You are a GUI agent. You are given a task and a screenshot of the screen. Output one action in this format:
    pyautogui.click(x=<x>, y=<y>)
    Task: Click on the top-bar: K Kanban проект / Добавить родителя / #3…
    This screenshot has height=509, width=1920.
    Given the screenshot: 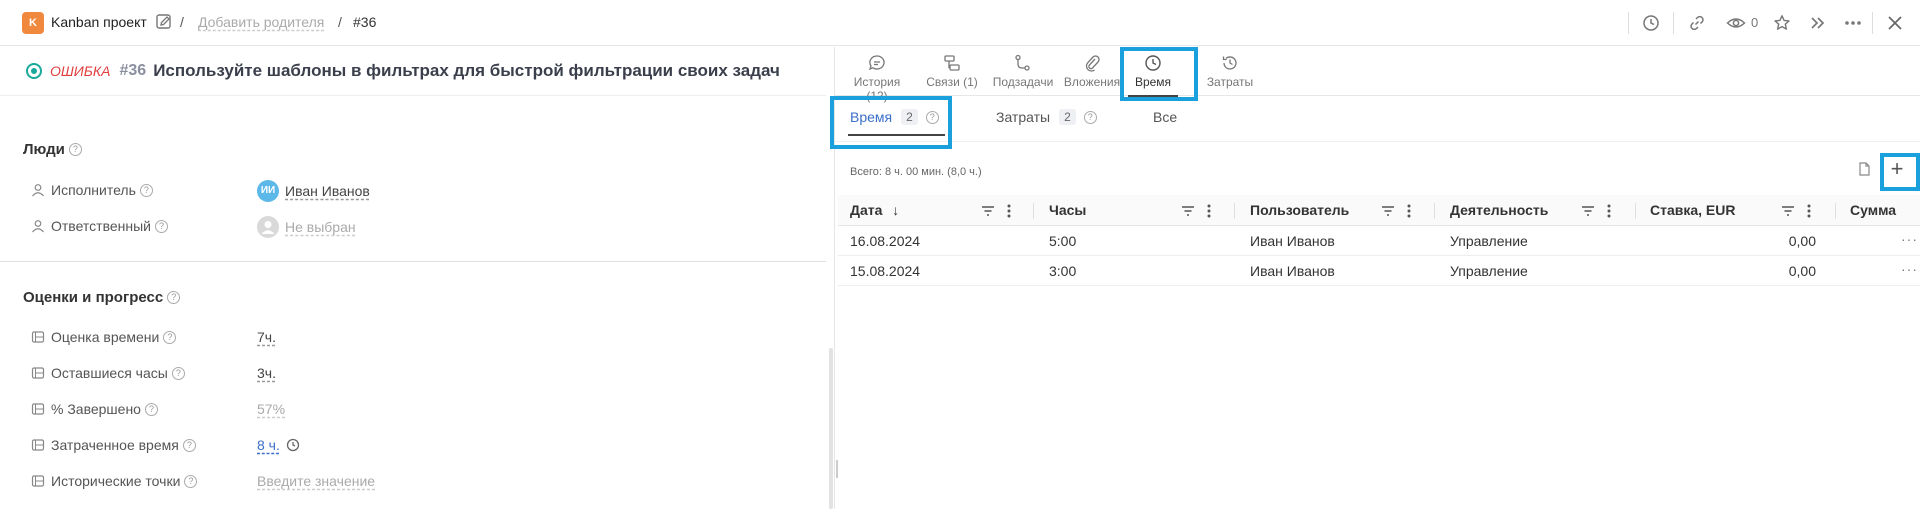 What is the action you would take?
    pyautogui.click(x=960, y=23)
    